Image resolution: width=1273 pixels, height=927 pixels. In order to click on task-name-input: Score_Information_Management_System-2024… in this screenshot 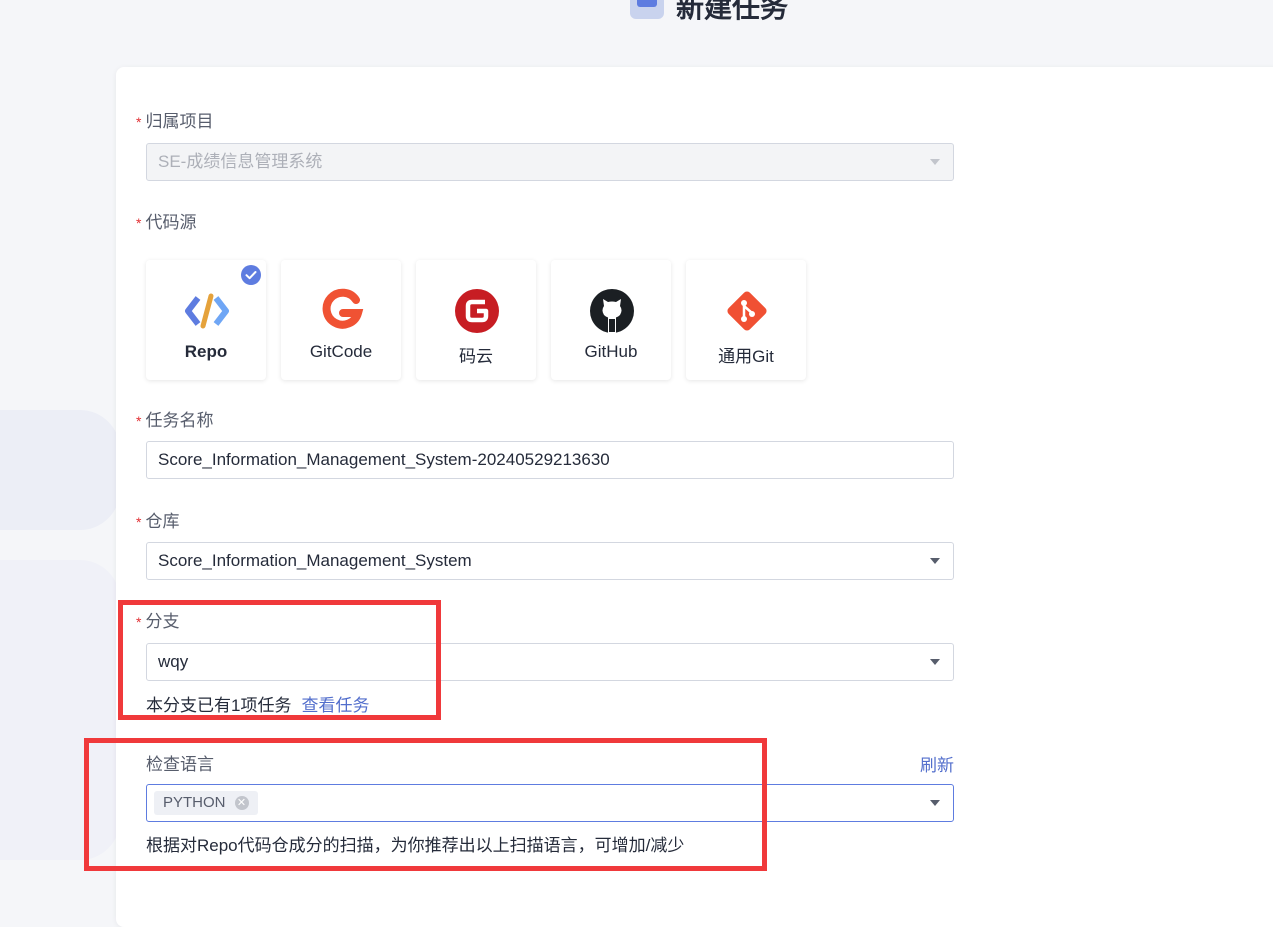, I will do `click(550, 460)`.